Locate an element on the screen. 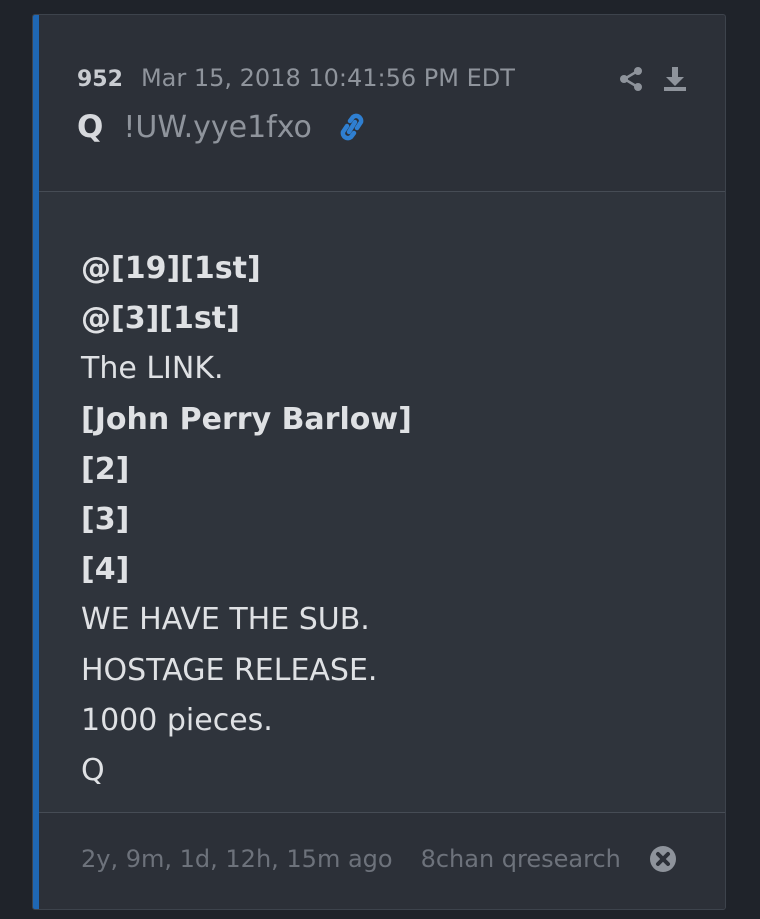  message-line: [John Perry Barlow] is located at coordinates (246, 419).